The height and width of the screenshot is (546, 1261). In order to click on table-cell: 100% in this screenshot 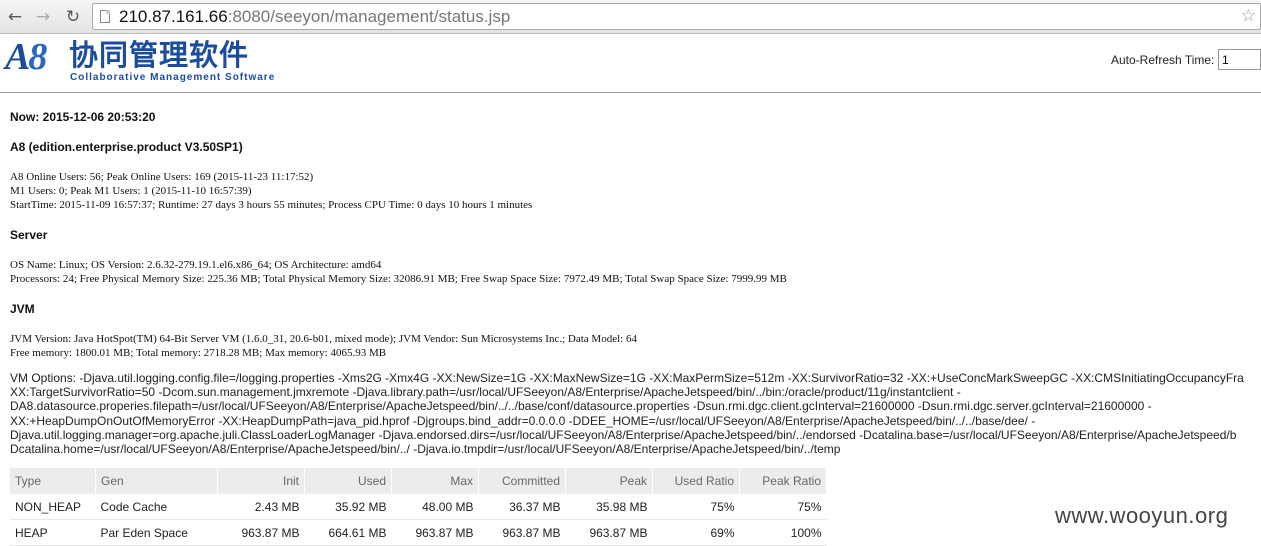, I will do `click(783, 532)`.